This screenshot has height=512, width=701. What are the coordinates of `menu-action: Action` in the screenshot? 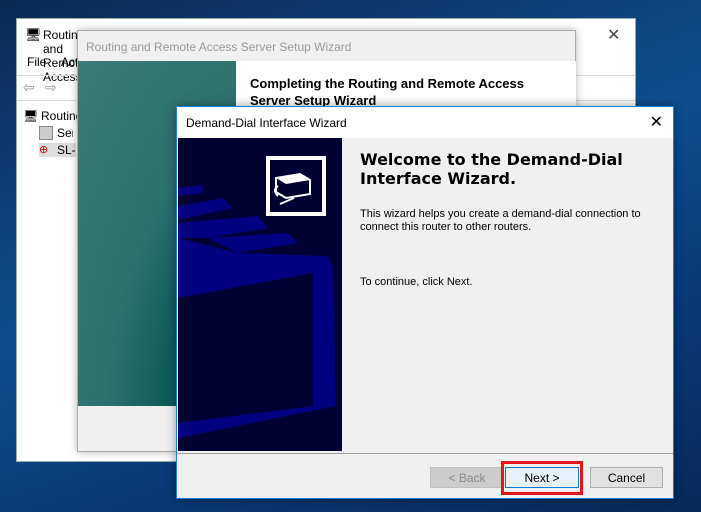 It's located at (69, 62).